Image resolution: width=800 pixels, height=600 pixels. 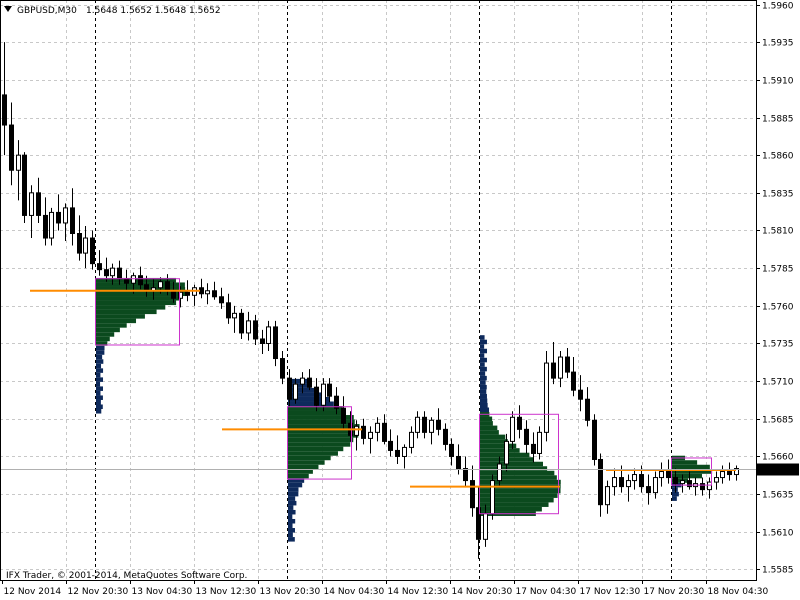 What do you see at coordinates (482, 592) in the screenshot?
I see `time-tick-label: 14 Nov 20:30` at bounding box center [482, 592].